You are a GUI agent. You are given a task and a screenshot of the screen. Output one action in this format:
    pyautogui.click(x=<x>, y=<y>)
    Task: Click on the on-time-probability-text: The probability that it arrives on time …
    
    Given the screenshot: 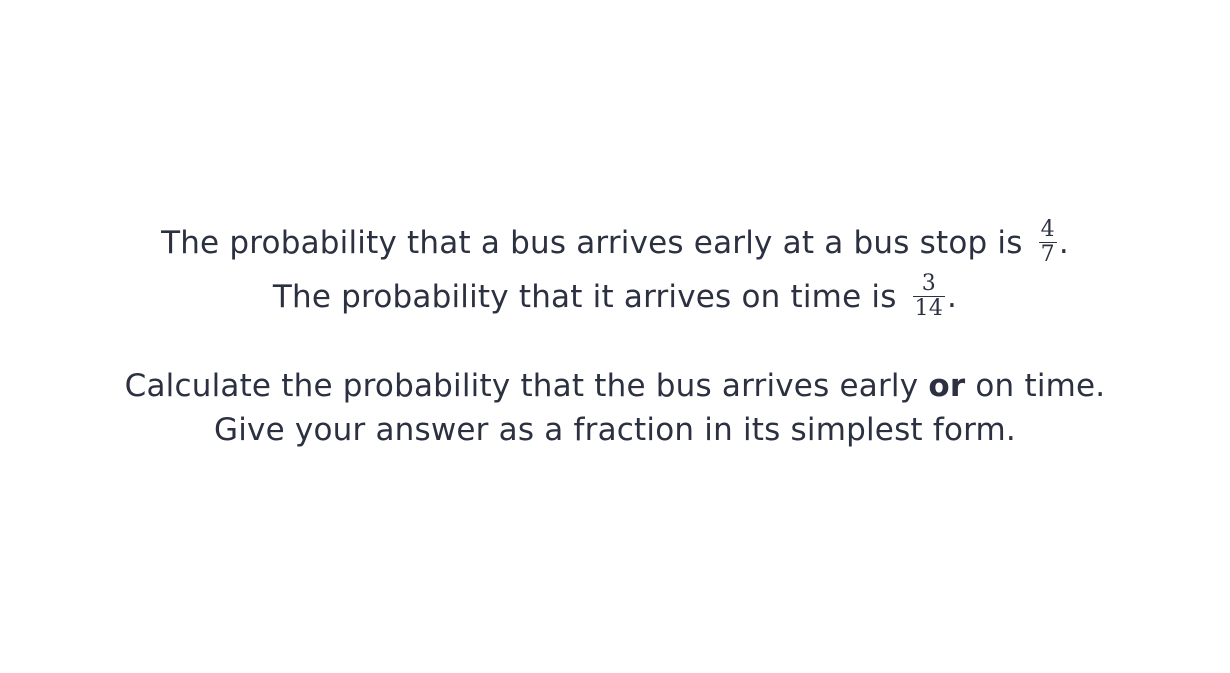 What is the action you would take?
    pyautogui.click(x=584, y=297)
    